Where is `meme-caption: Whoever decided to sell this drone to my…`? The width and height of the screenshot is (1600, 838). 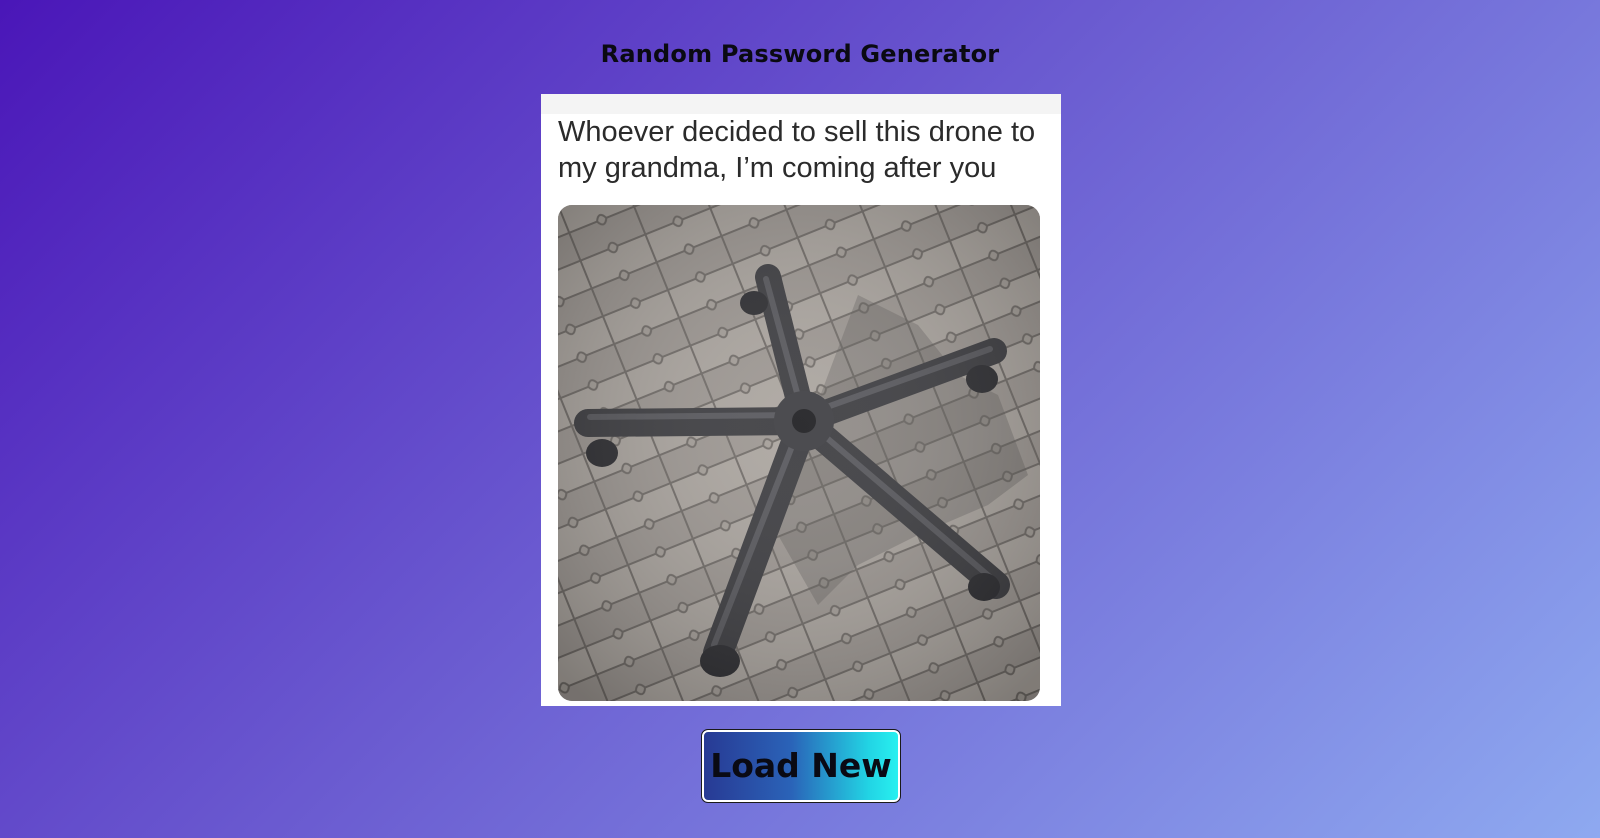
meme-caption: Whoever decided to sell this drone to my… is located at coordinates (797, 150).